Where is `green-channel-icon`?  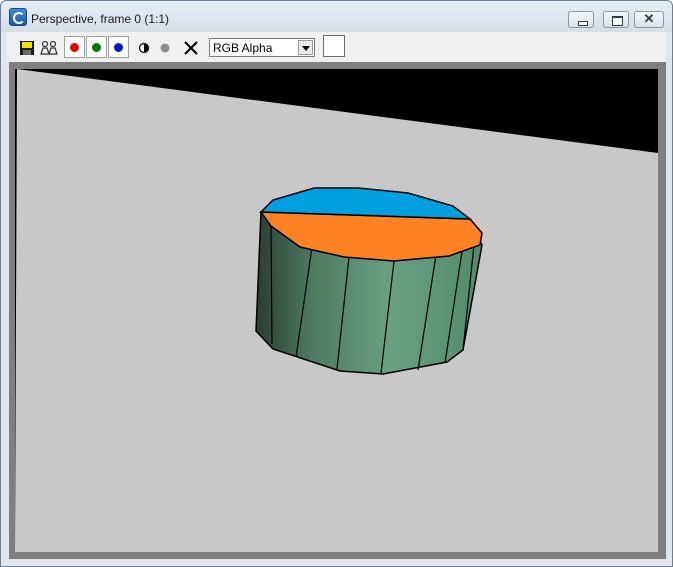
green-channel-icon is located at coordinates (96, 47).